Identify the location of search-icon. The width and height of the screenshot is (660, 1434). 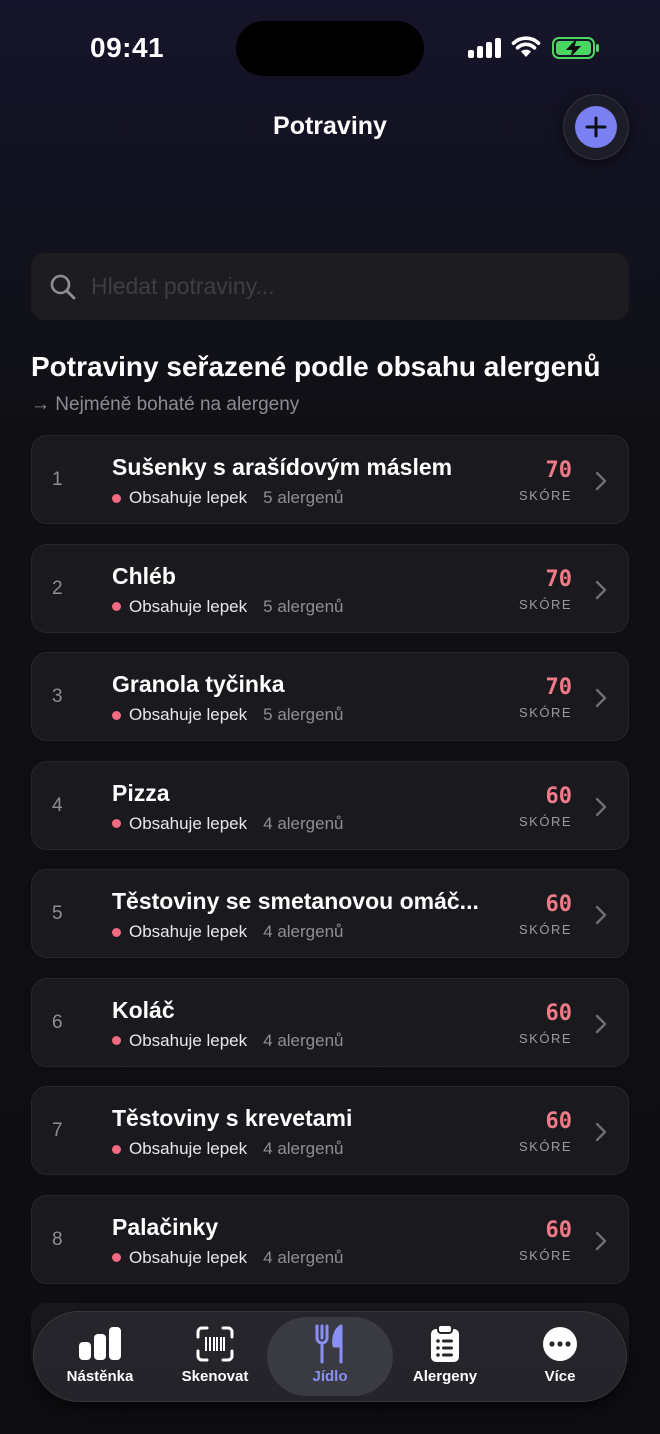
(63, 286).